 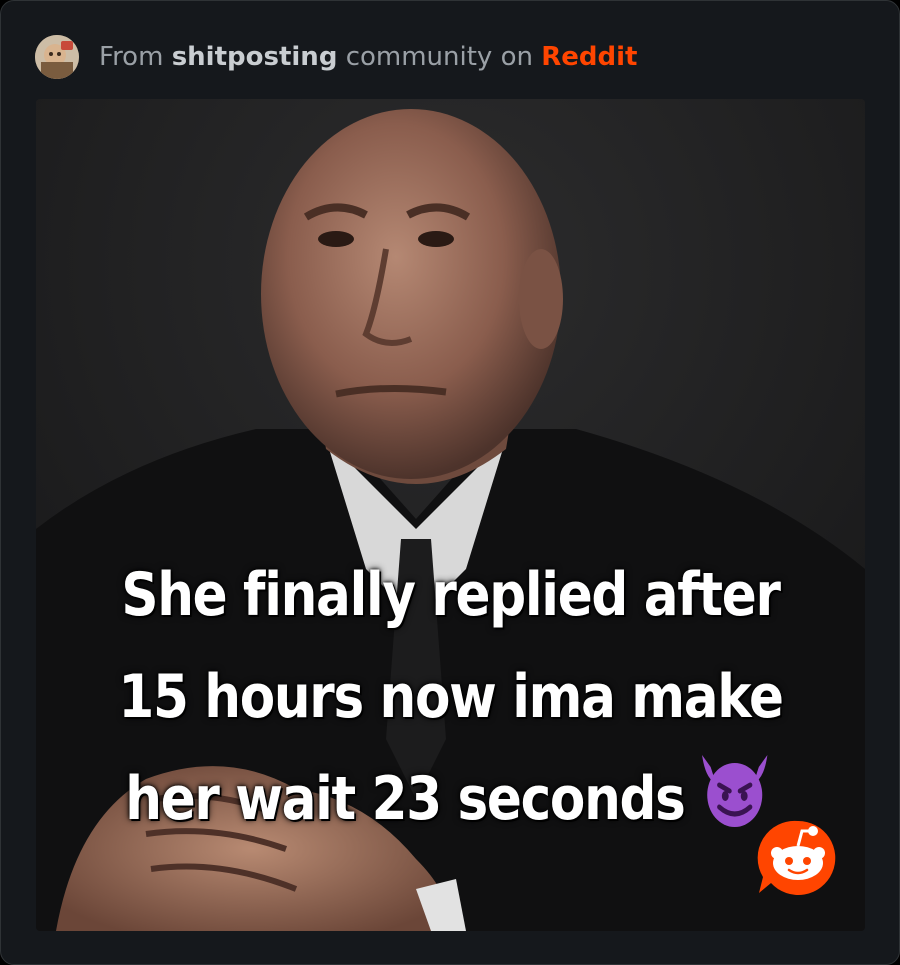 What do you see at coordinates (451, 595) in the screenshot?
I see `caption-line-1: She finally replied after` at bounding box center [451, 595].